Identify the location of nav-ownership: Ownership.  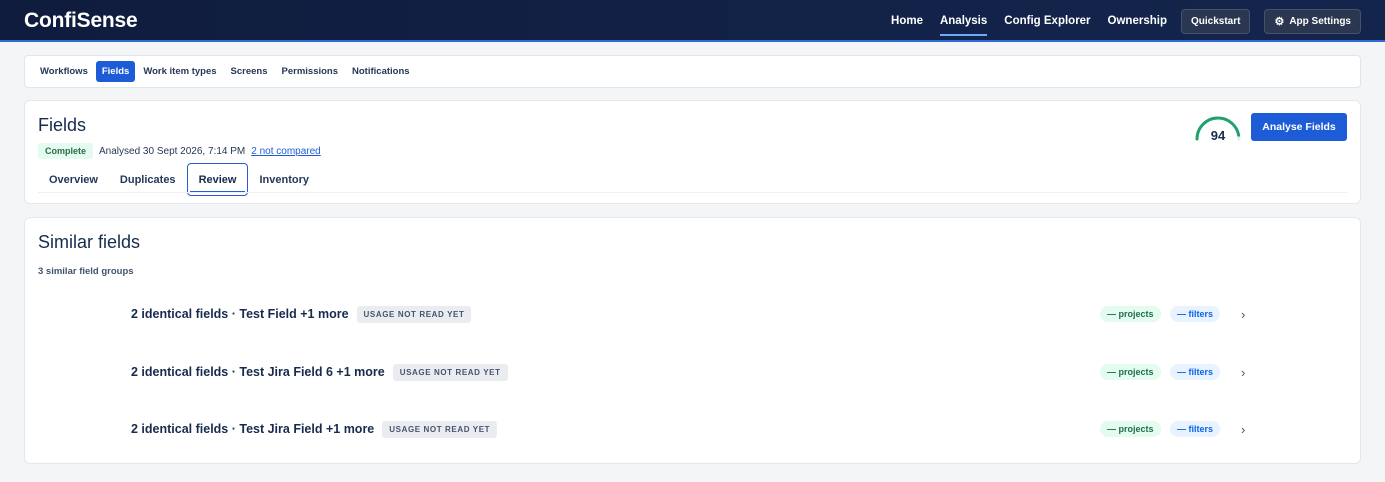
(1137, 21).